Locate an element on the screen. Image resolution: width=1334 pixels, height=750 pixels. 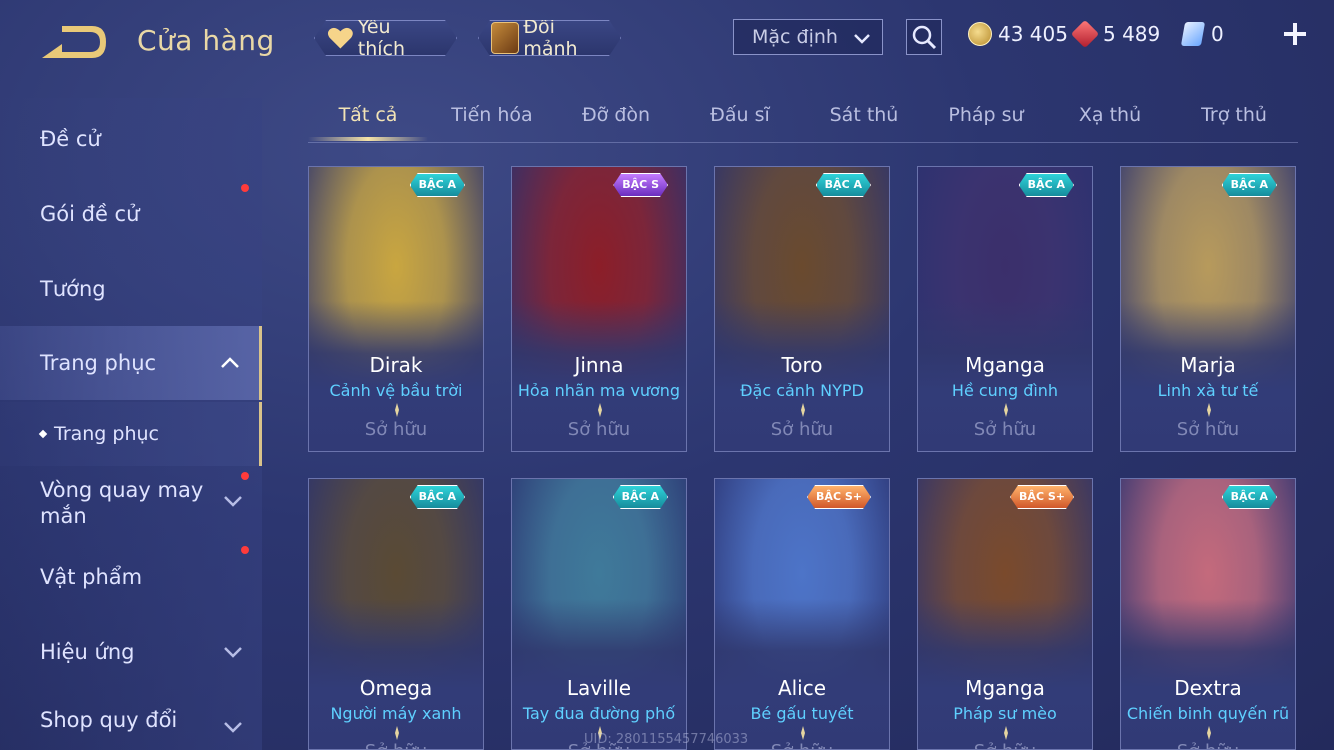
sidebar-item-effects: Hiệu ứng is located at coordinates (131, 652).